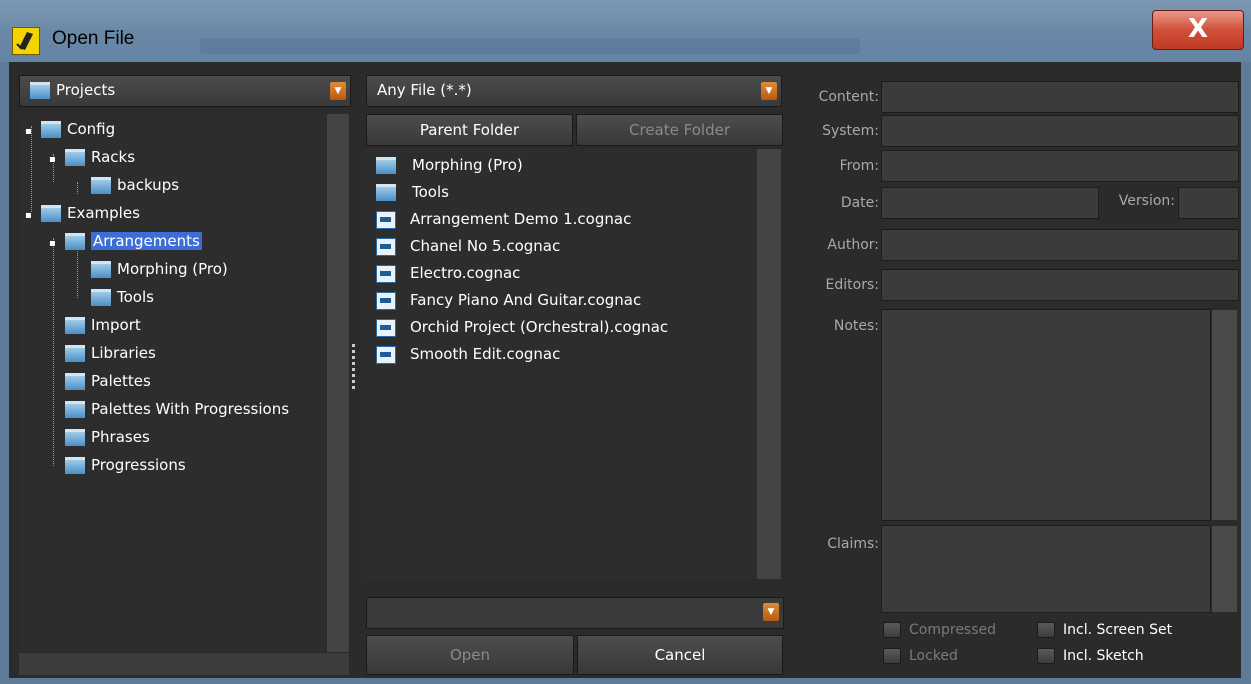 The width and height of the screenshot is (1251, 684). What do you see at coordinates (1046, 415) in the screenshot?
I see `notes-field` at bounding box center [1046, 415].